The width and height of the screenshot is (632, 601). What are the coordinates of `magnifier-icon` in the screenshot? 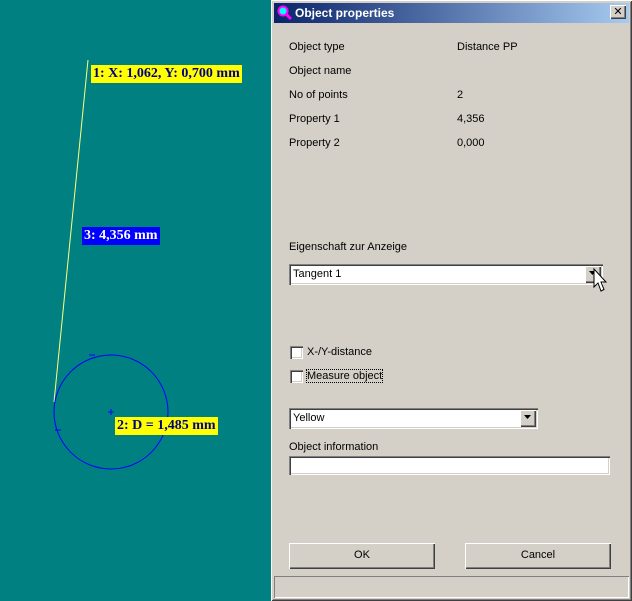 It's located at (285, 13).